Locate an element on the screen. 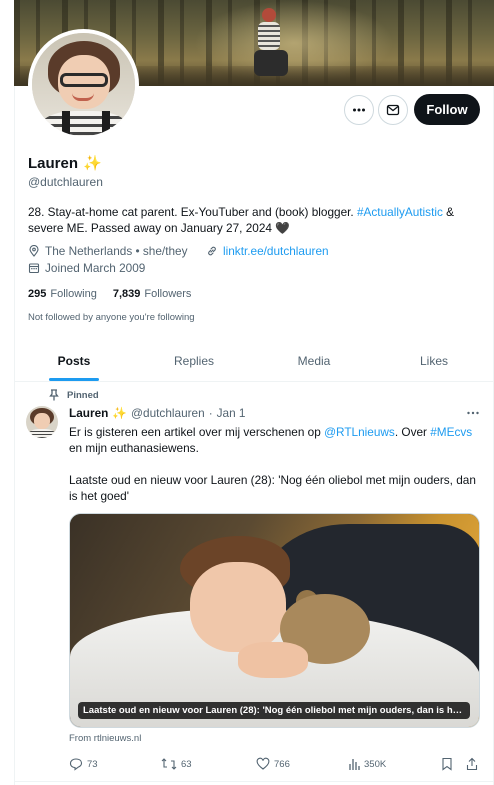 The image size is (494, 785). share-button is located at coordinates (472, 764).